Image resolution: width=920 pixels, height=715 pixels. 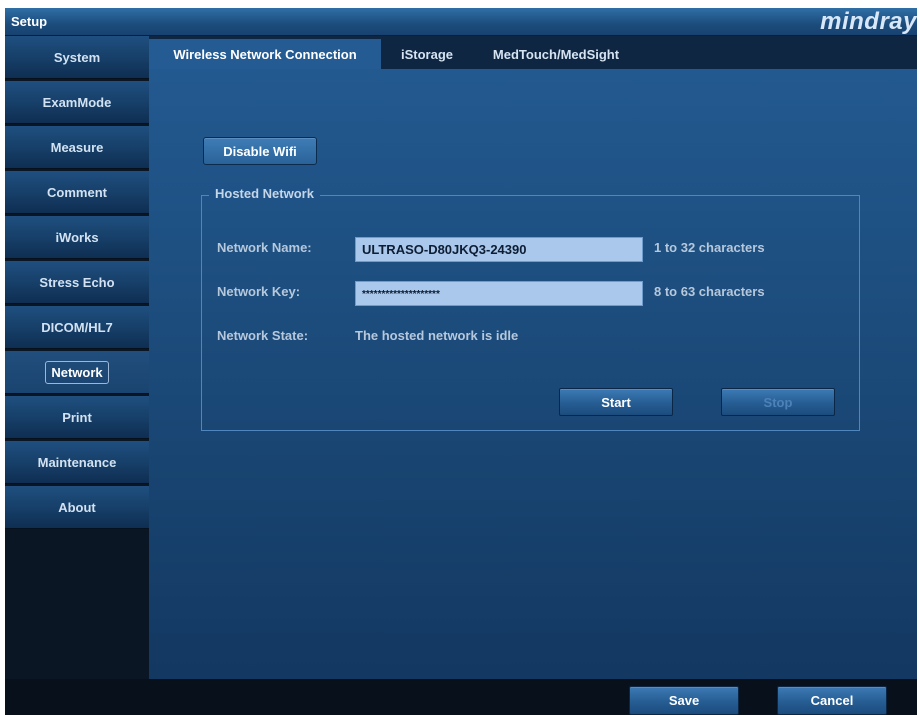 I want to click on network-state-label: Network State:, so click(x=263, y=335).